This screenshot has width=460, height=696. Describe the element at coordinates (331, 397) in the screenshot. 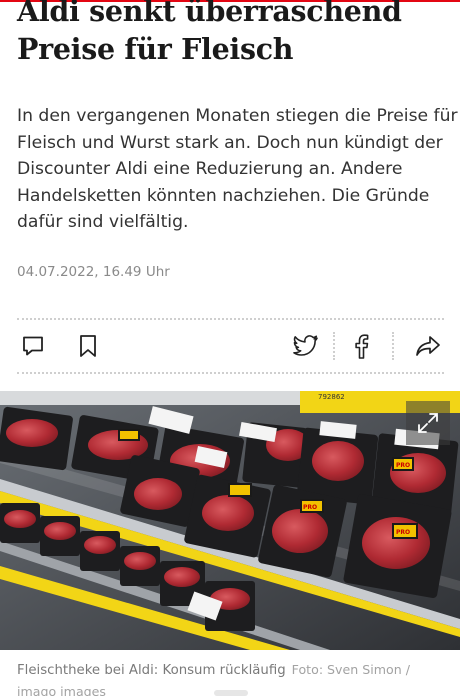

I see `shelf-number-label: 792862` at that location.